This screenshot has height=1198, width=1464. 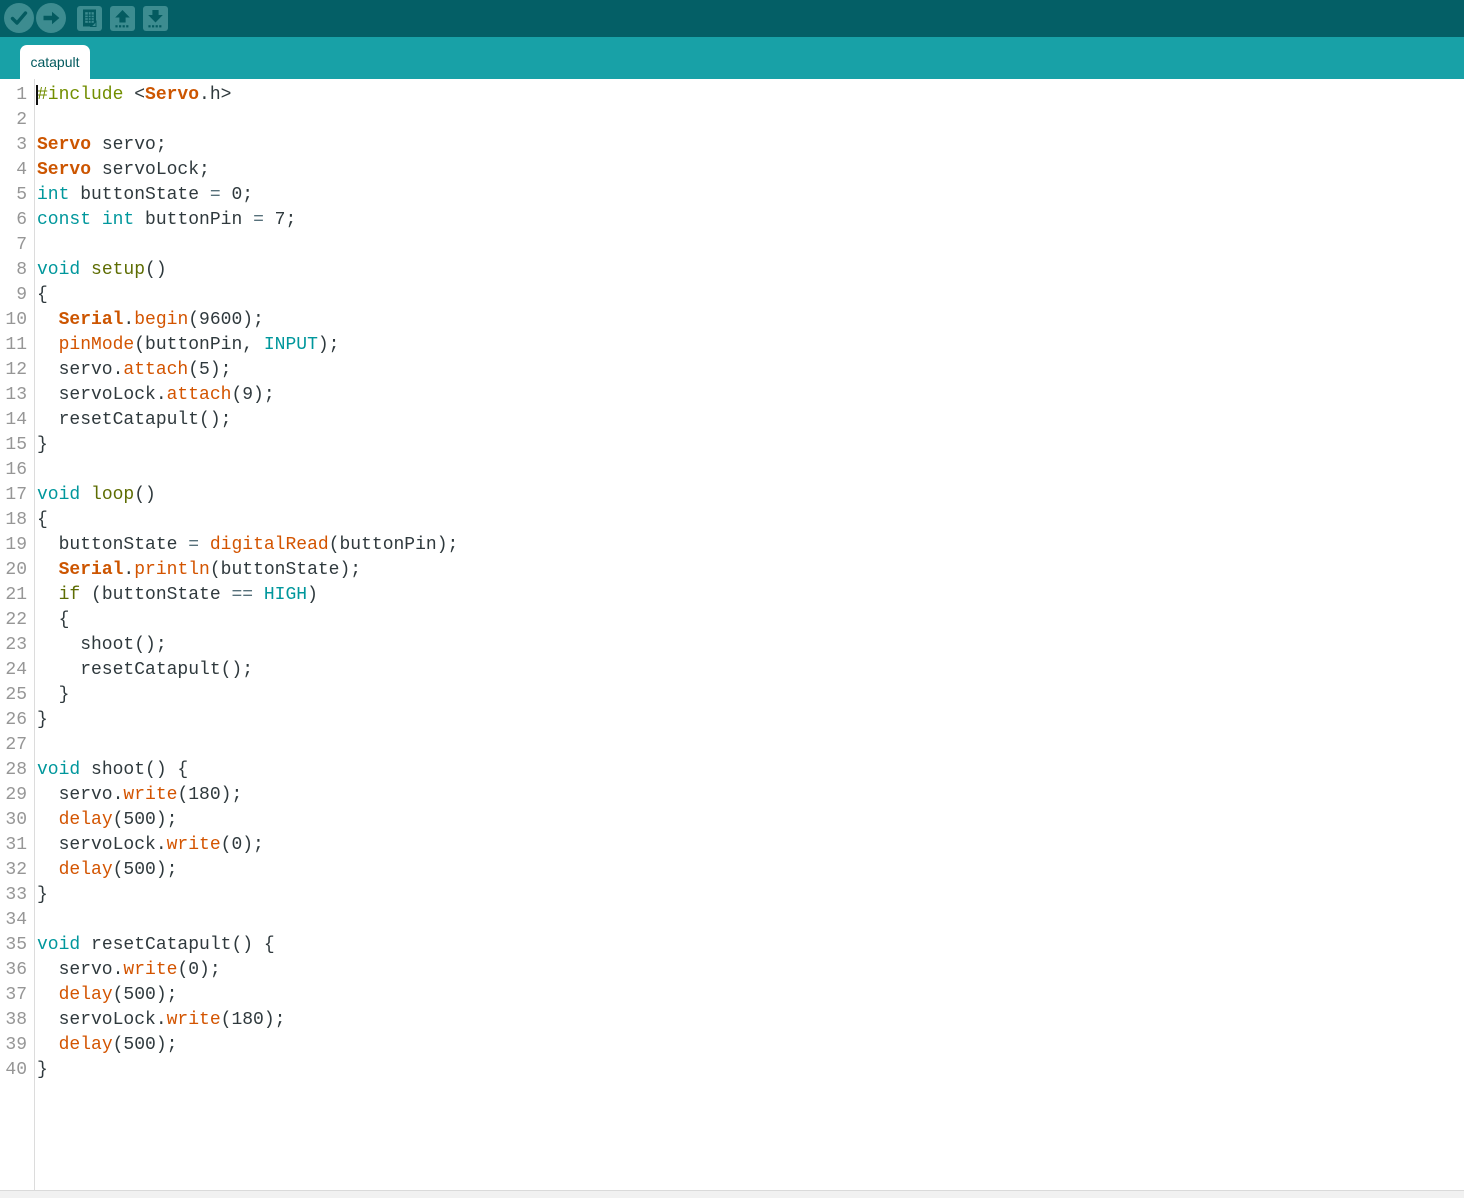 I want to click on line-content: Servo servo;, so click(x=102, y=145).